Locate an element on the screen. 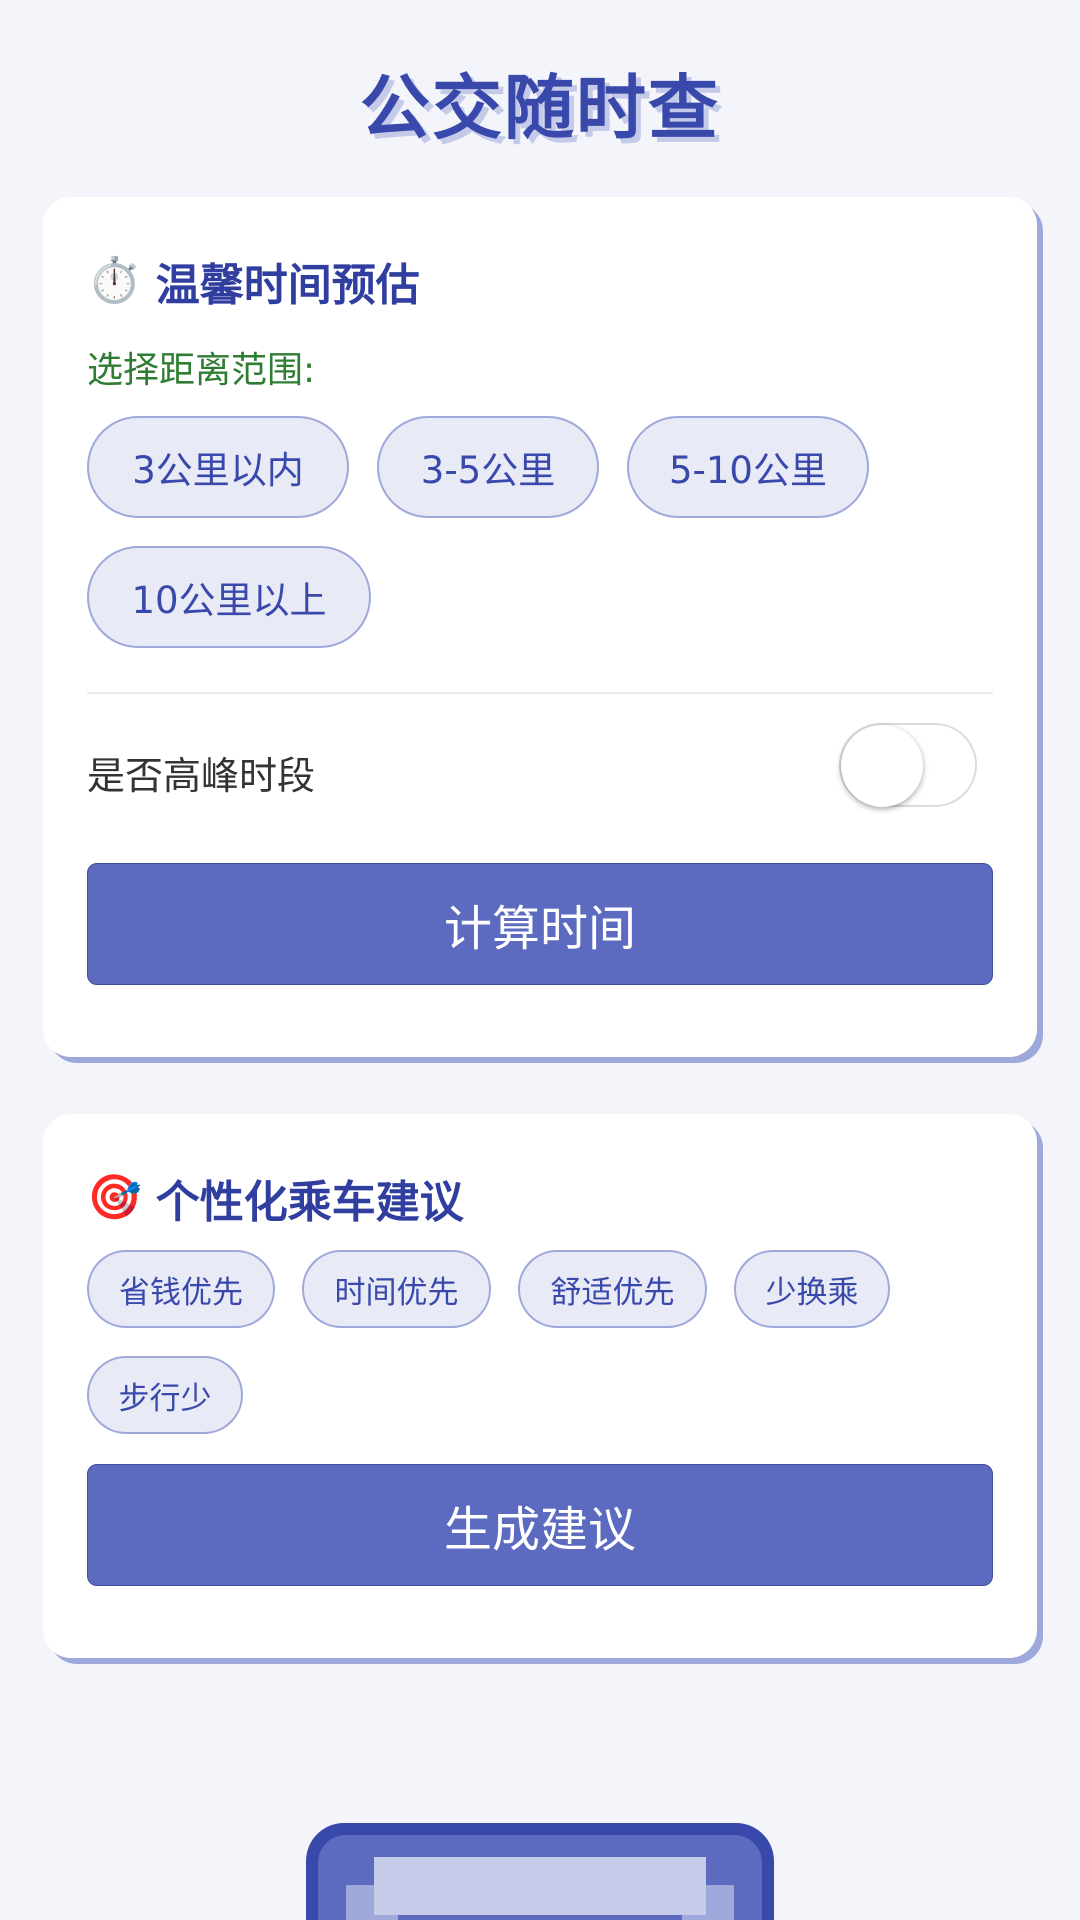  time-card-title: ⏱️ 温馨时间预估 is located at coordinates (253, 281).